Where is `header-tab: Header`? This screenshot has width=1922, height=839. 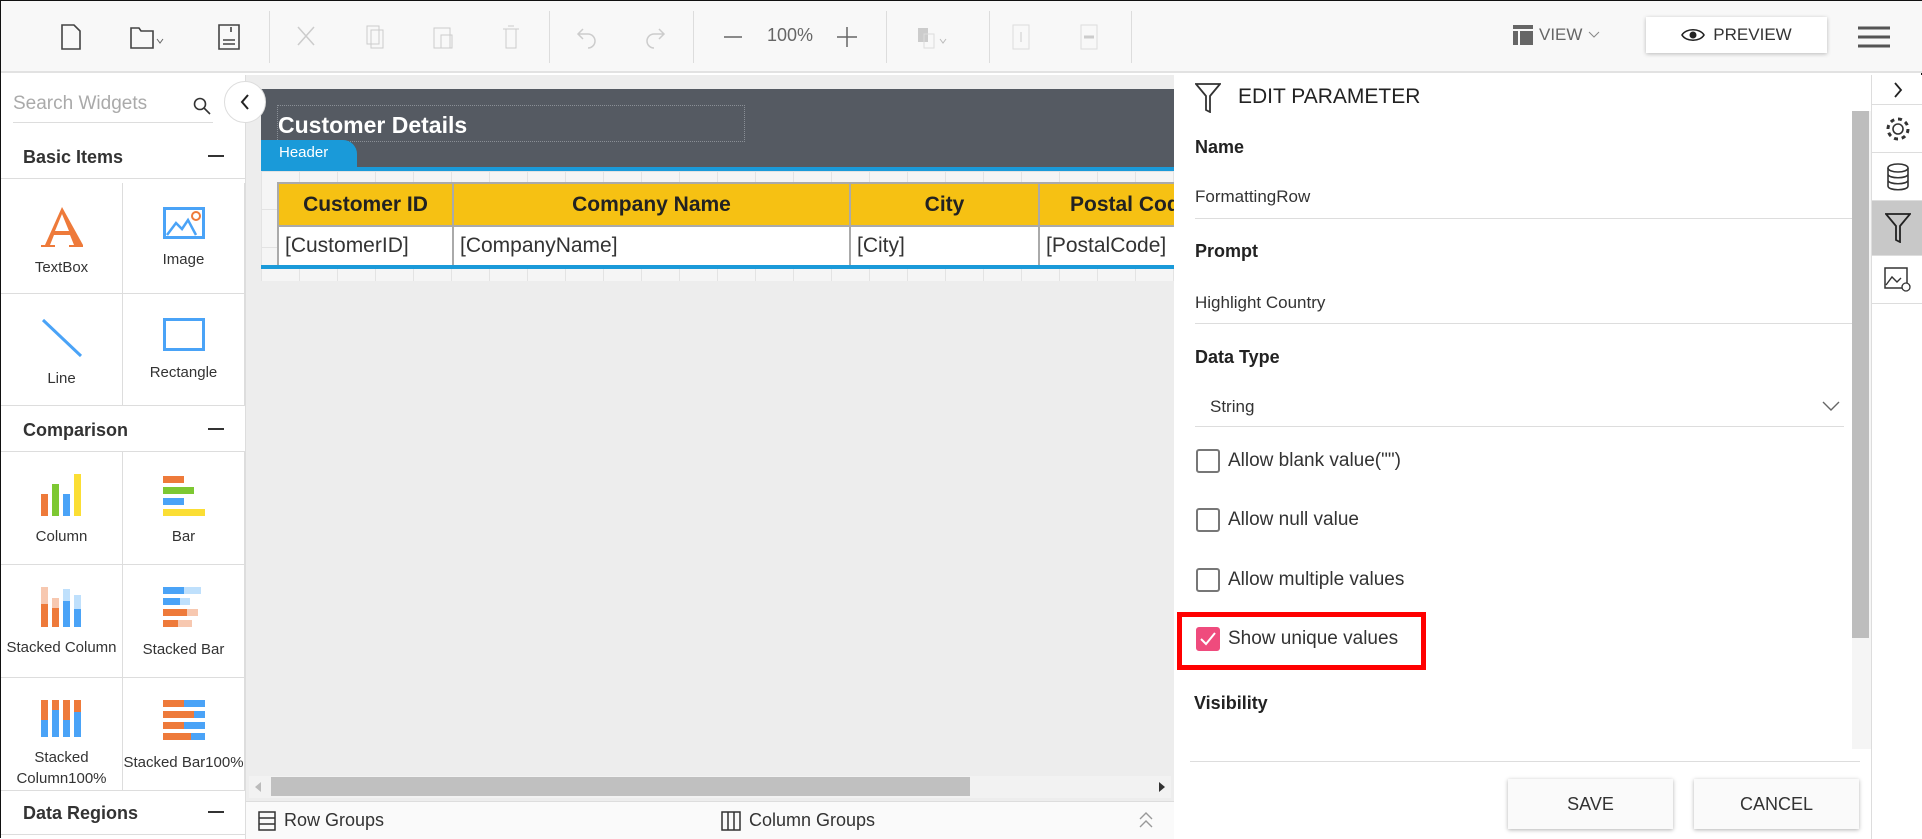
header-tab: Header is located at coordinates (309, 153).